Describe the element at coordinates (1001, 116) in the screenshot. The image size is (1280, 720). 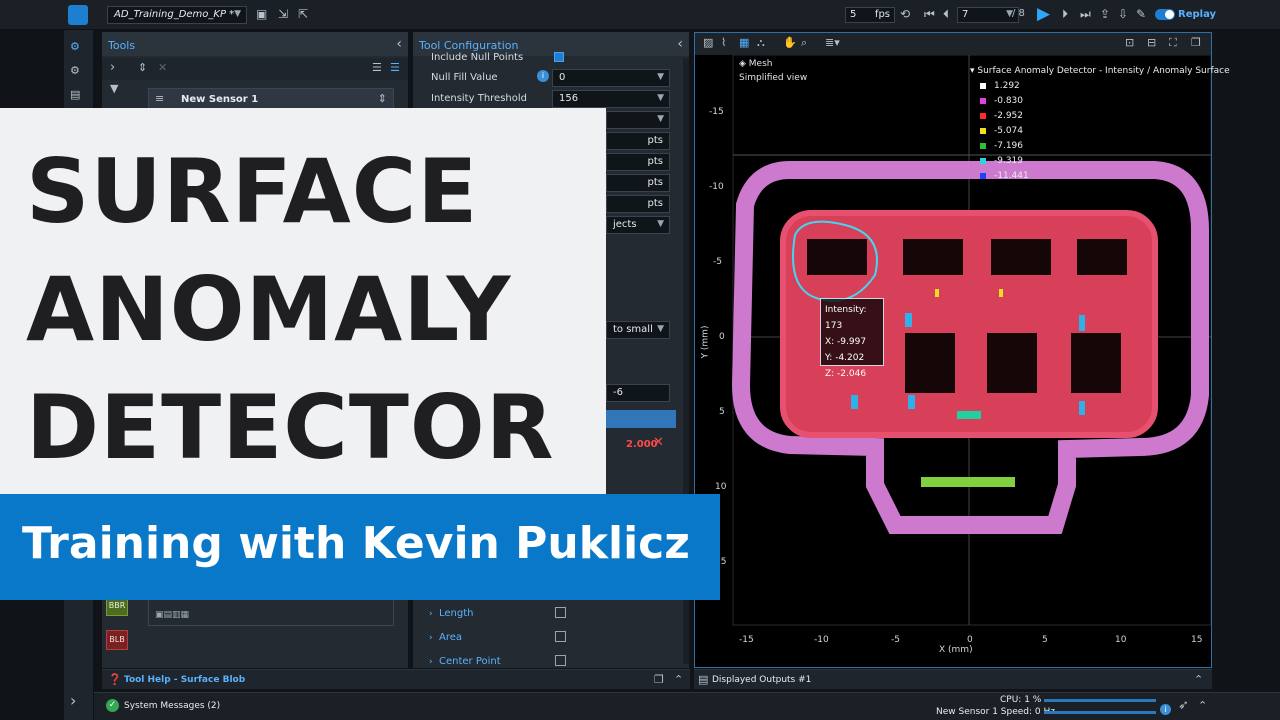
I see `legend-item: -2.952` at that location.